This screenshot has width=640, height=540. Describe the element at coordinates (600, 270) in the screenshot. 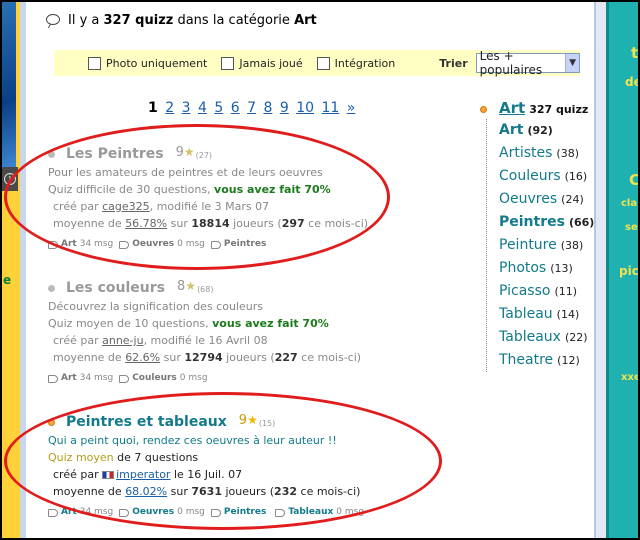

I see `right-divider` at that location.